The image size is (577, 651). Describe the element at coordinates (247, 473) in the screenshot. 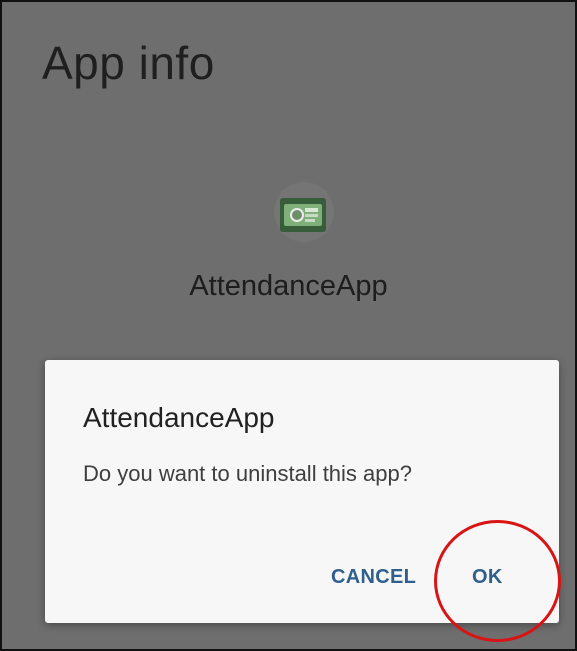

I see `dialog-message: Do you want to uninstall this app?` at that location.